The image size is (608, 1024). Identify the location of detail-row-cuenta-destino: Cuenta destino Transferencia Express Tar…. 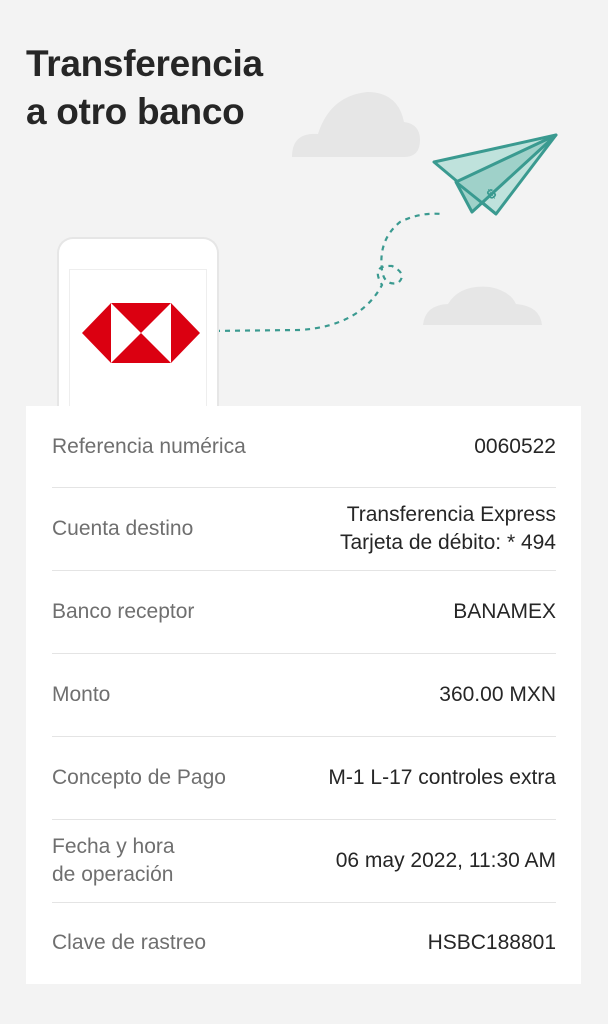
(304, 529).